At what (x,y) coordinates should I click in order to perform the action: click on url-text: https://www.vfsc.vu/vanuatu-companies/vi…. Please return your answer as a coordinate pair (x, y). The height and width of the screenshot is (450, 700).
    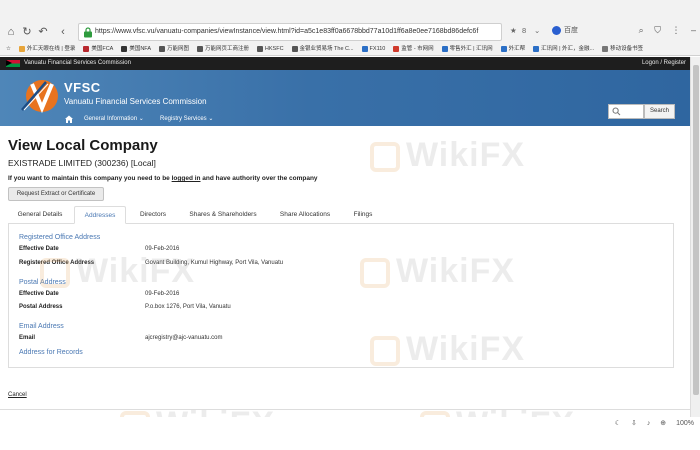
    Looking at the image, I should click on (287, 31).